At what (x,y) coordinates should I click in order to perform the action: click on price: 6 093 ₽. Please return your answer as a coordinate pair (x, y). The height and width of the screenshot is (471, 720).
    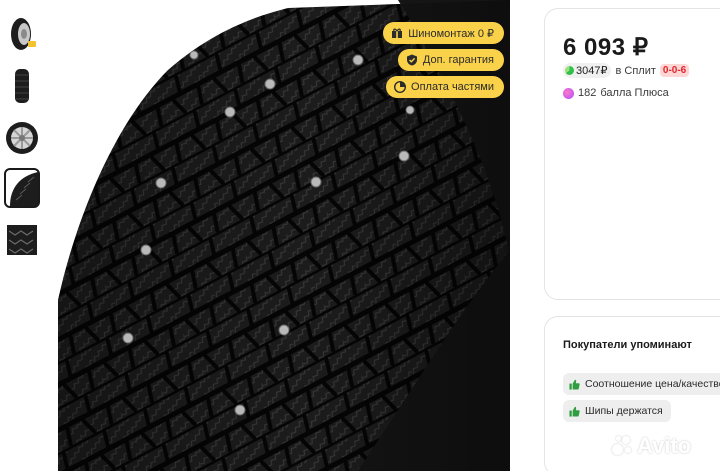
    Looking at the image, I should click on (606, 47).